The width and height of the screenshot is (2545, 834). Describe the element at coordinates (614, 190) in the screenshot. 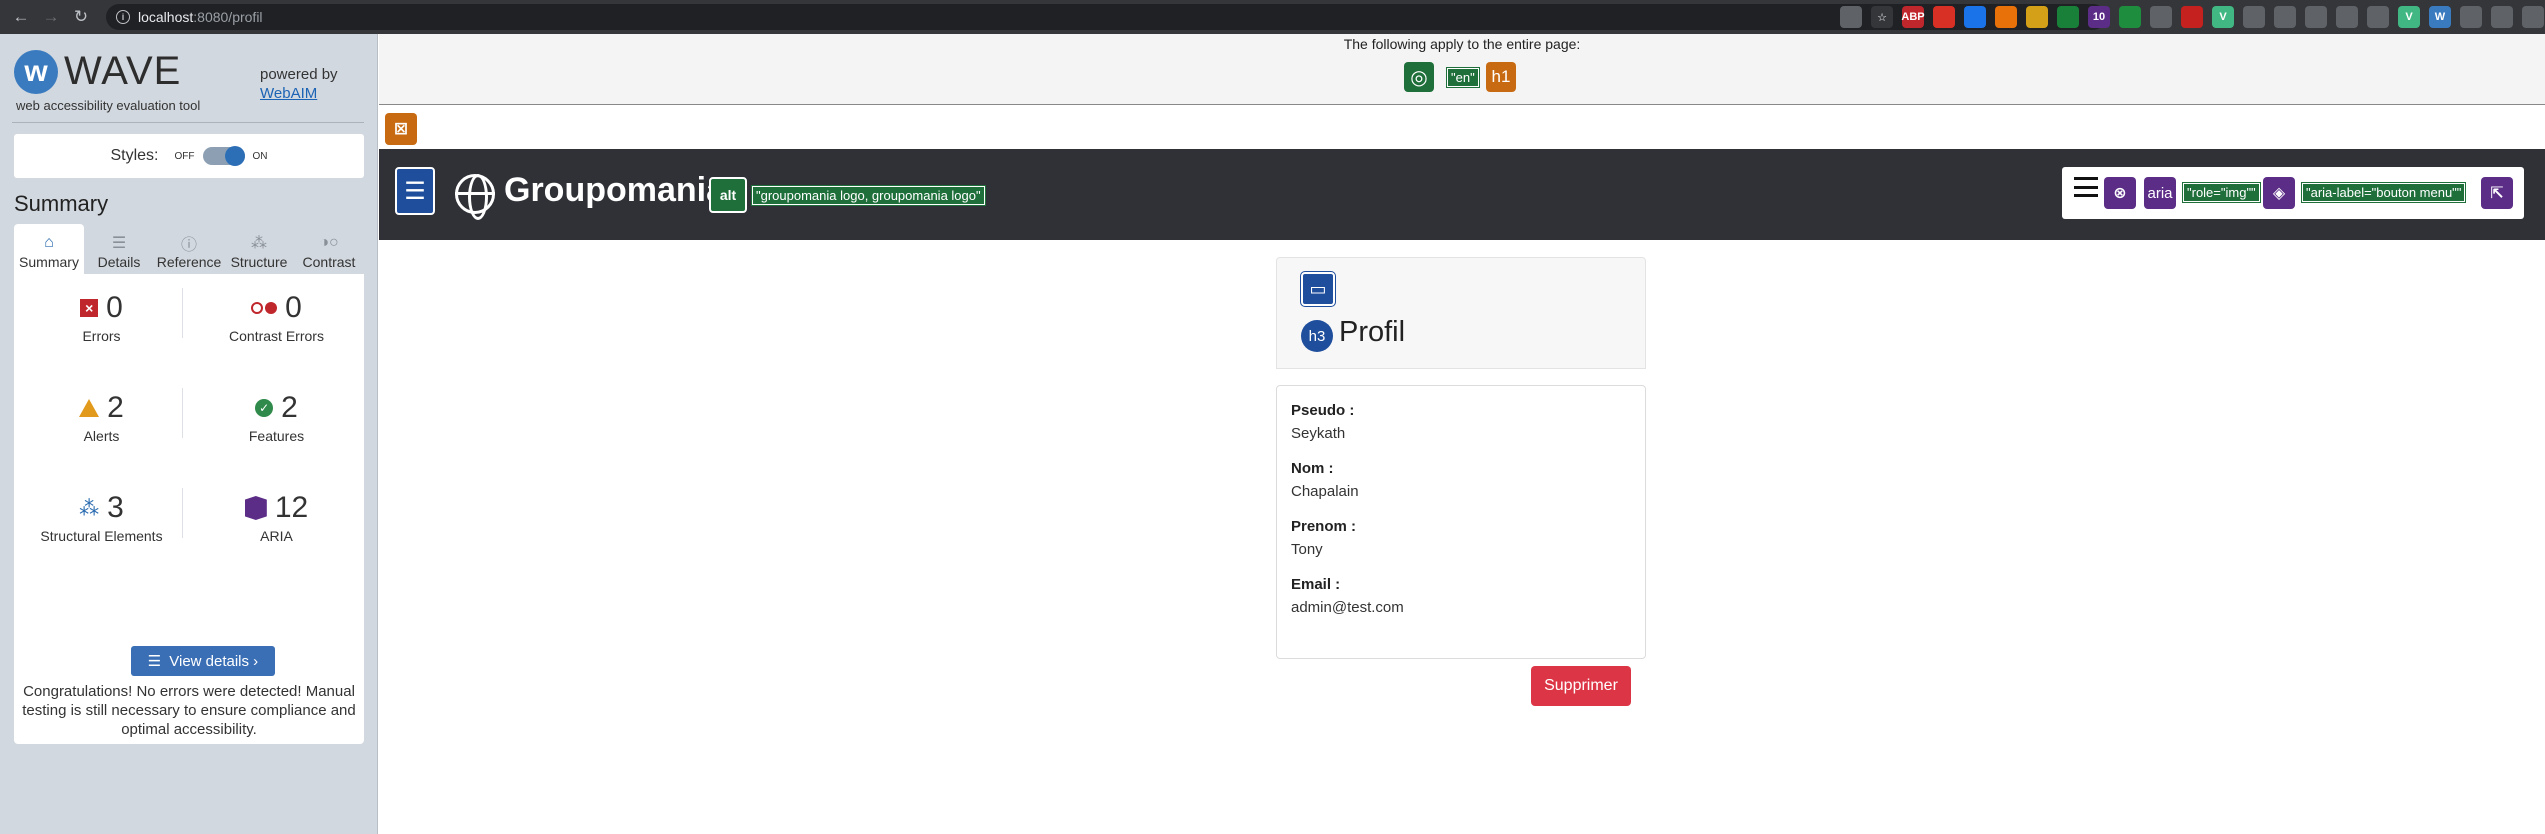

I see `brand-title: Groupomania` at that location.